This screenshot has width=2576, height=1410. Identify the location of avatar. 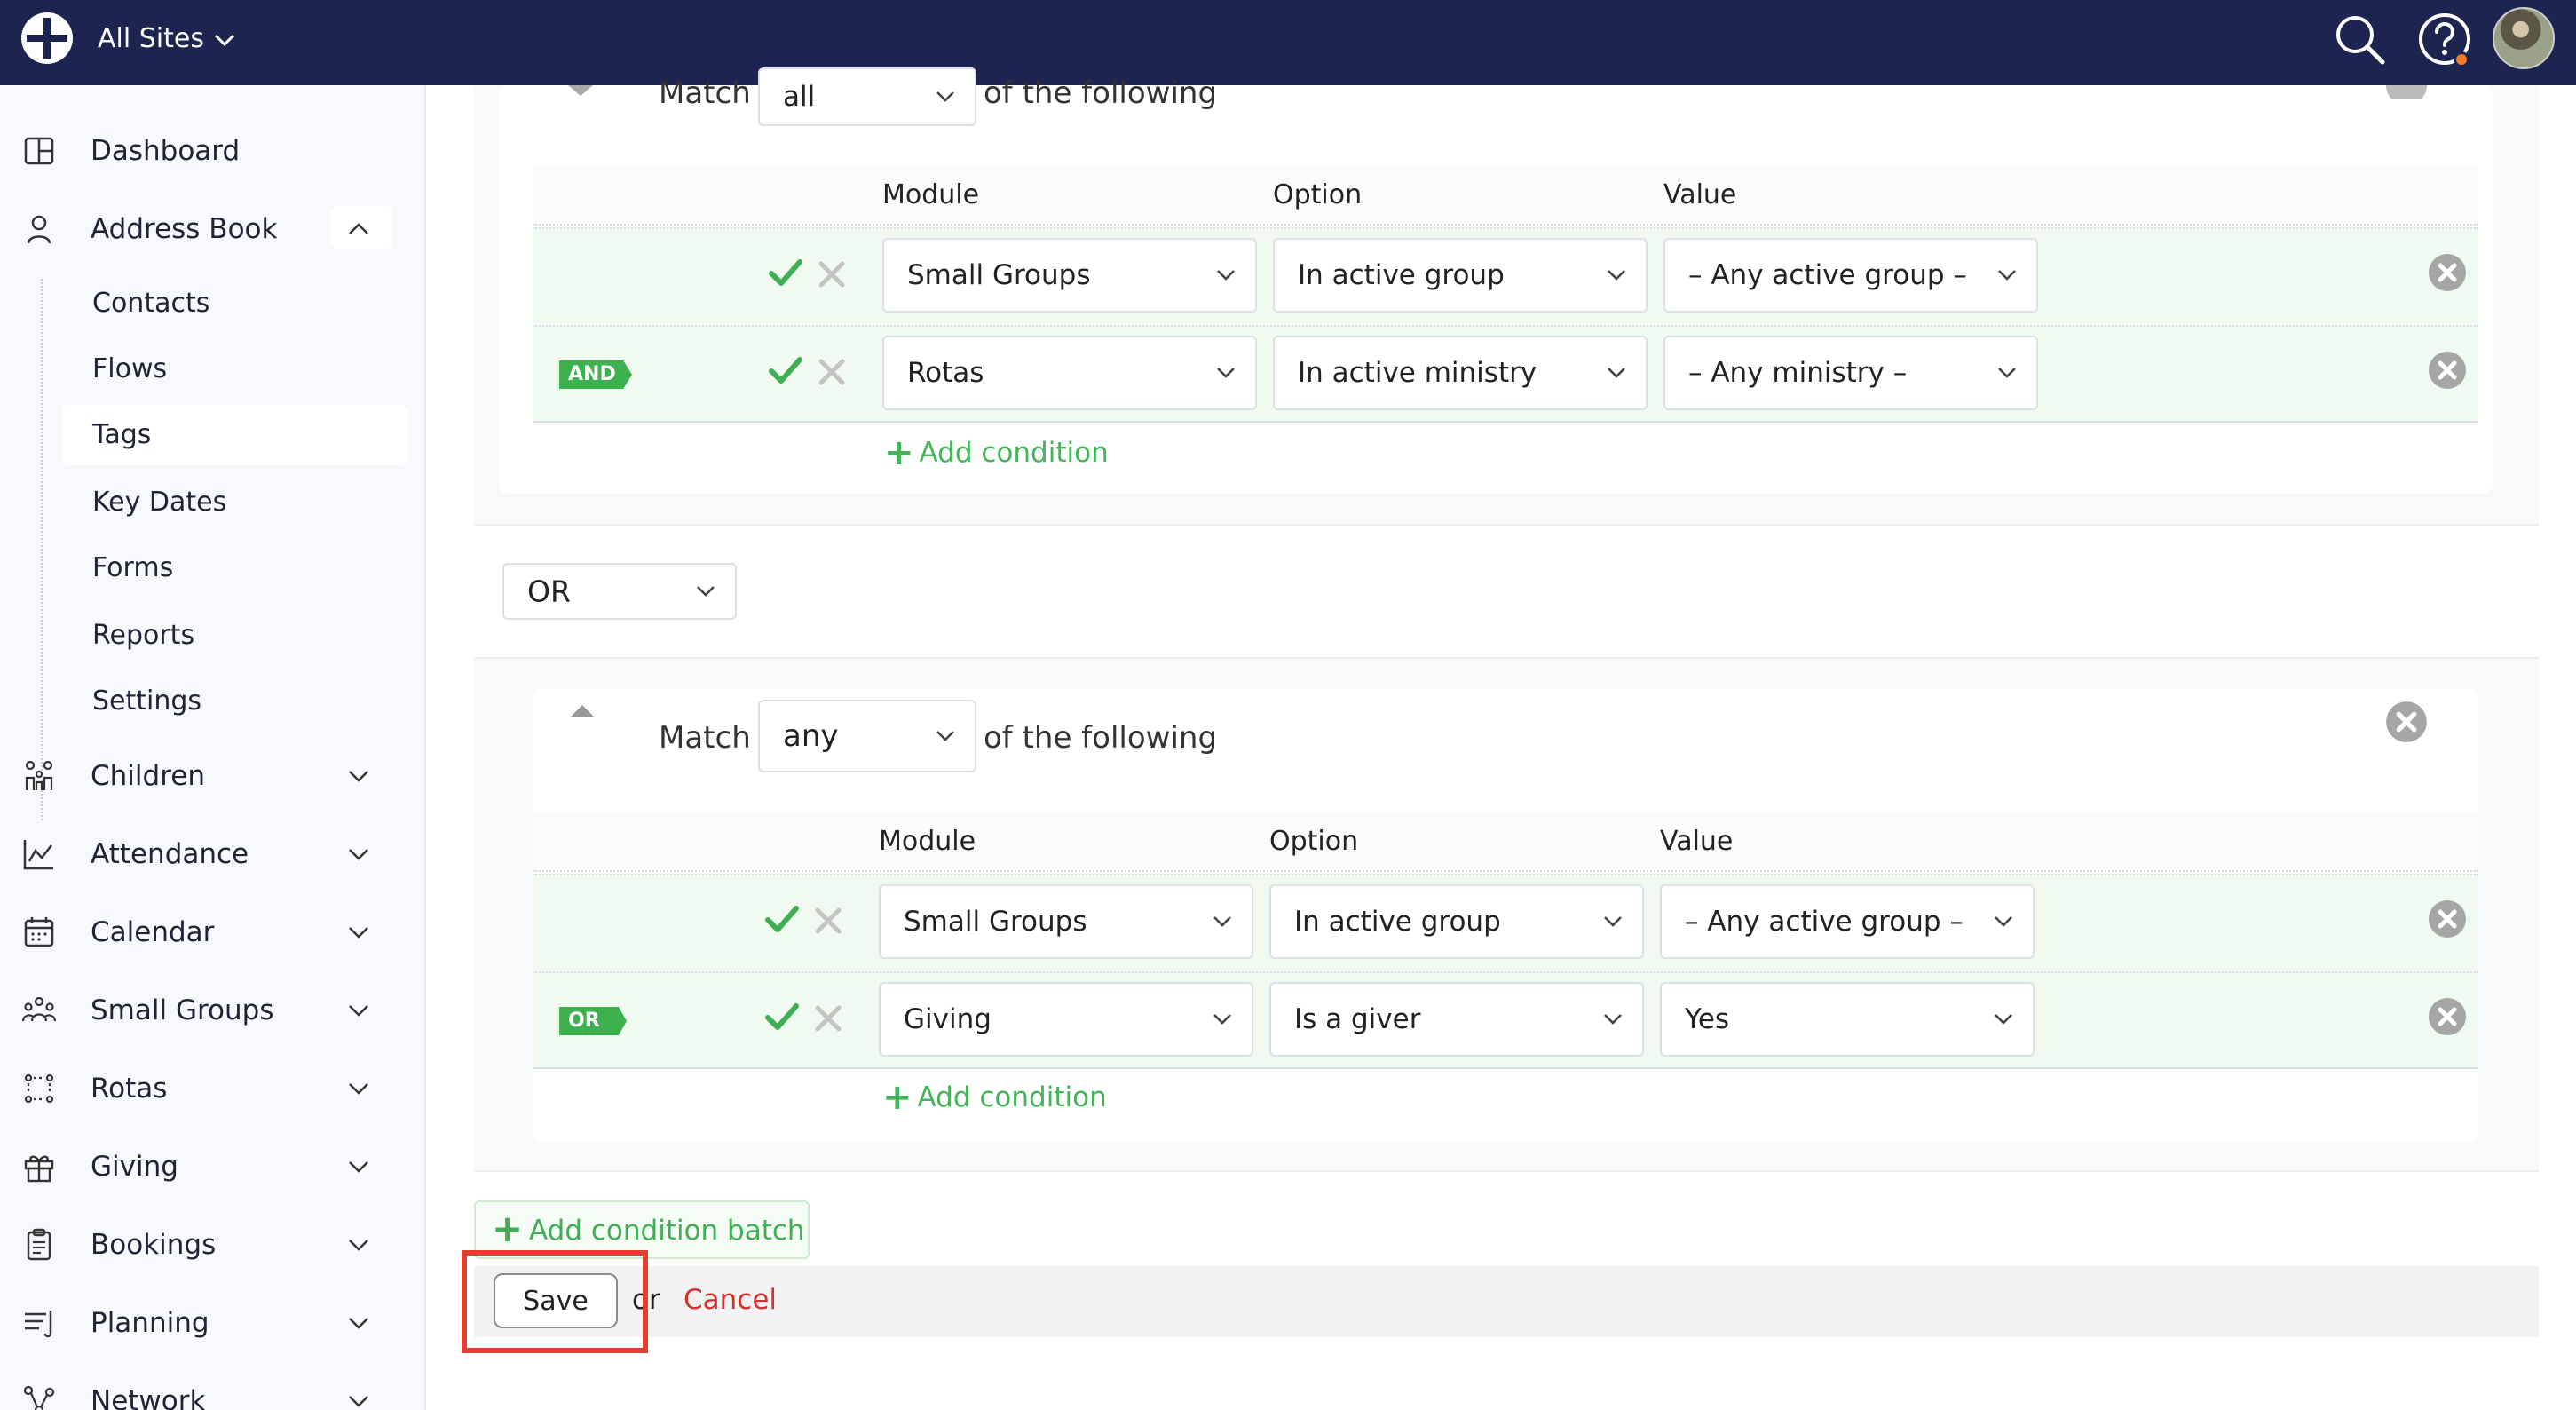
(2524, 38).